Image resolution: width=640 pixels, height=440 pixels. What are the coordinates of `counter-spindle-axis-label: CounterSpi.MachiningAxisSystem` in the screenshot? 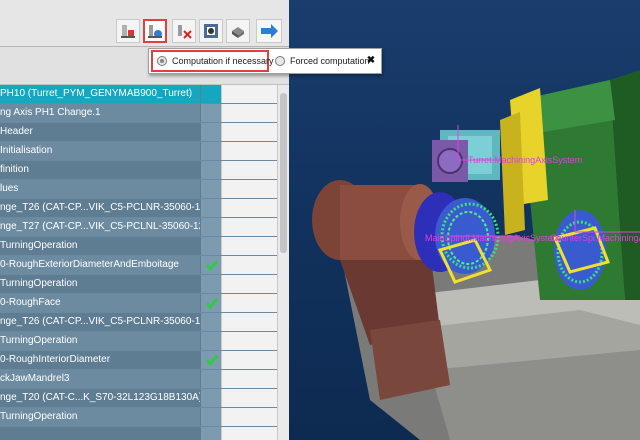 It's located at (595, 238).